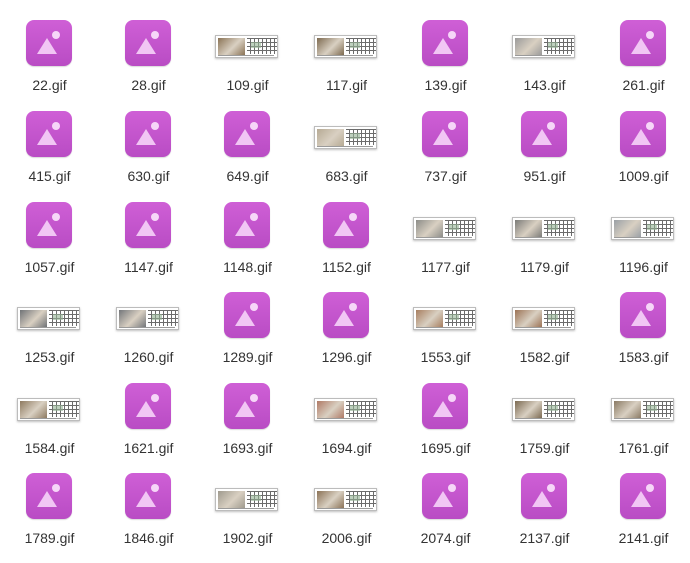  I want to click on file-item: 415.gif, so click(49, 156).